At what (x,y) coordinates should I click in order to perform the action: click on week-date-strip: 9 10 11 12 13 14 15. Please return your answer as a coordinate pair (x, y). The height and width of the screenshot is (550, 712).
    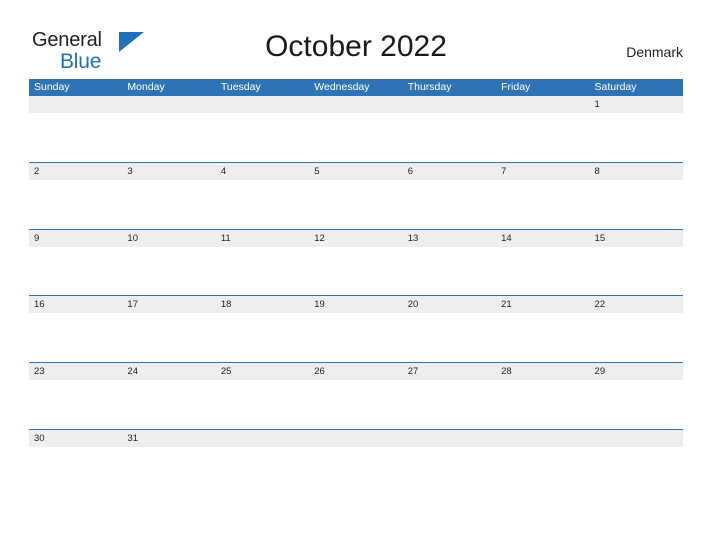
    Looking at the image, I should click on (356, 238).